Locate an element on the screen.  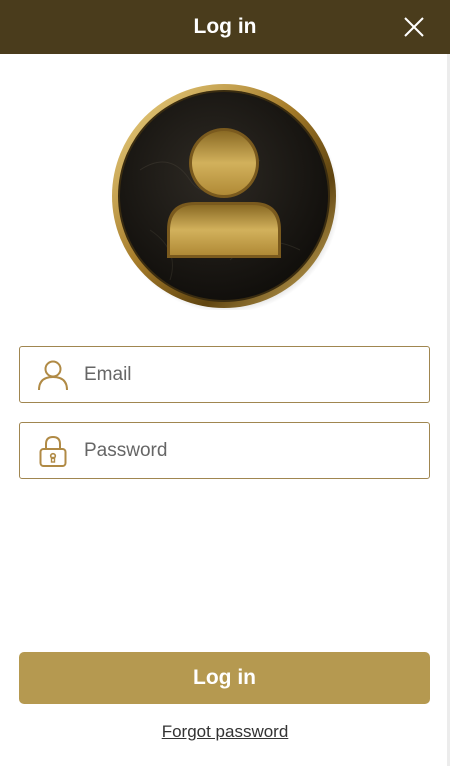
close-button is located at coordinates (414, 27).